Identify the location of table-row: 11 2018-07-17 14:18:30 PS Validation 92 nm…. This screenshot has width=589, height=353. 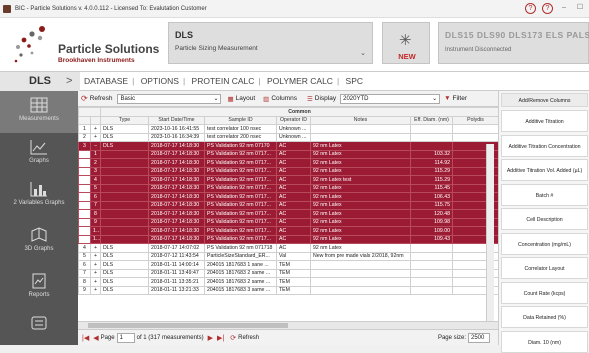
(288, 239).